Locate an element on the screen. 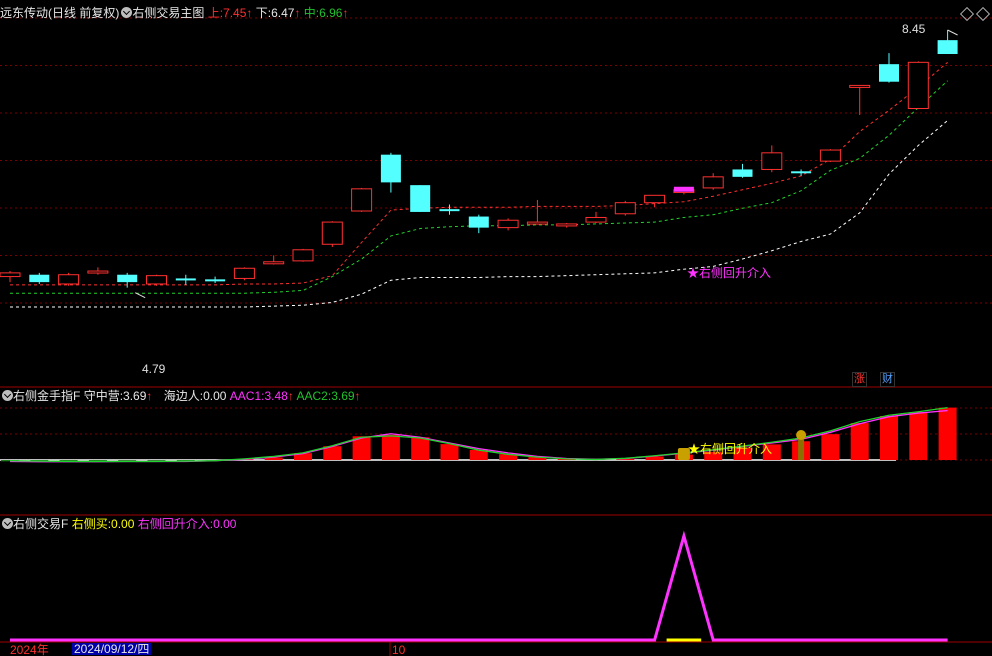  low-price-label: 4.79 is located at coordinates (154, 369).